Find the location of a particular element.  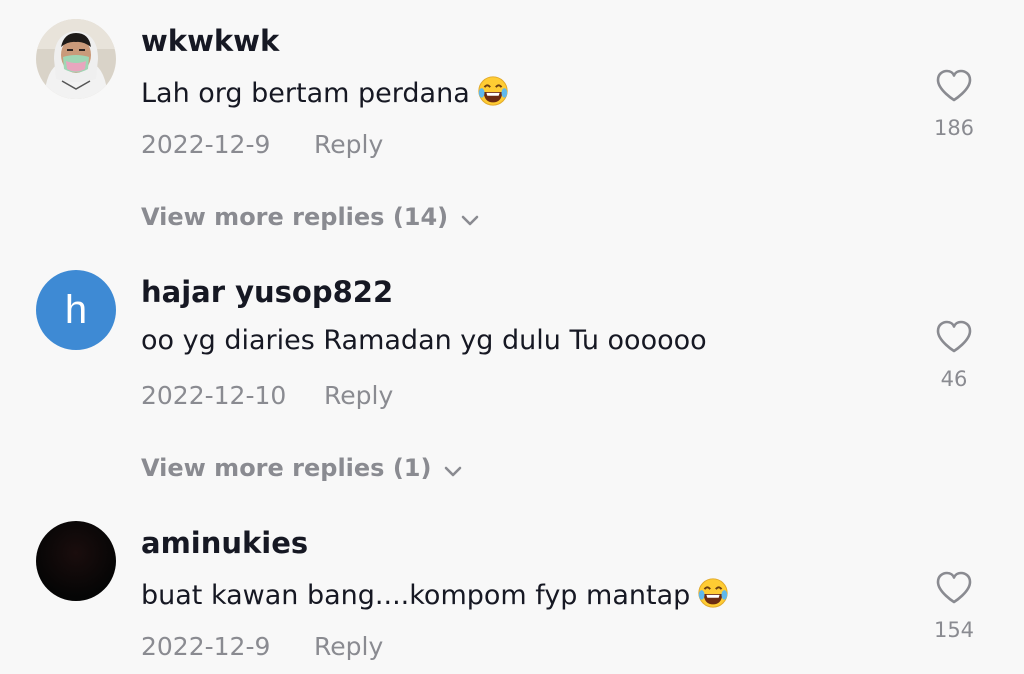

comment-text-content: Lah org bertam perdana is located at coordinates (305, 93).